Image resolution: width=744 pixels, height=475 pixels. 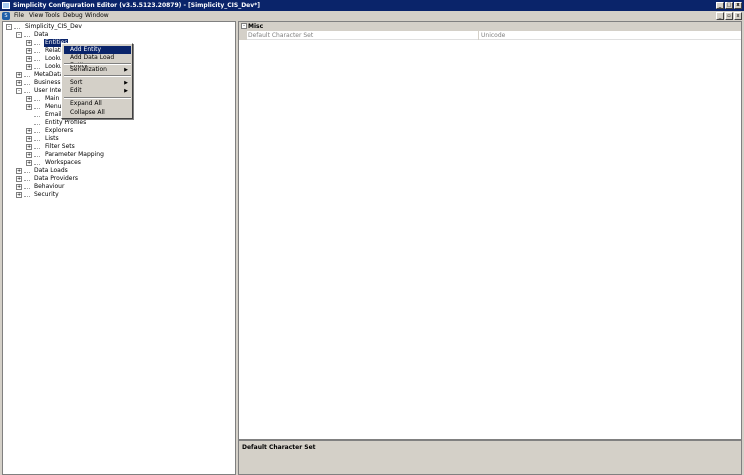 What do you see at coordinates (74, 155) in the screenshot?
I see `tree-node-parameter-mapping: Parameter Mapping` at bounding box center [74, 155].